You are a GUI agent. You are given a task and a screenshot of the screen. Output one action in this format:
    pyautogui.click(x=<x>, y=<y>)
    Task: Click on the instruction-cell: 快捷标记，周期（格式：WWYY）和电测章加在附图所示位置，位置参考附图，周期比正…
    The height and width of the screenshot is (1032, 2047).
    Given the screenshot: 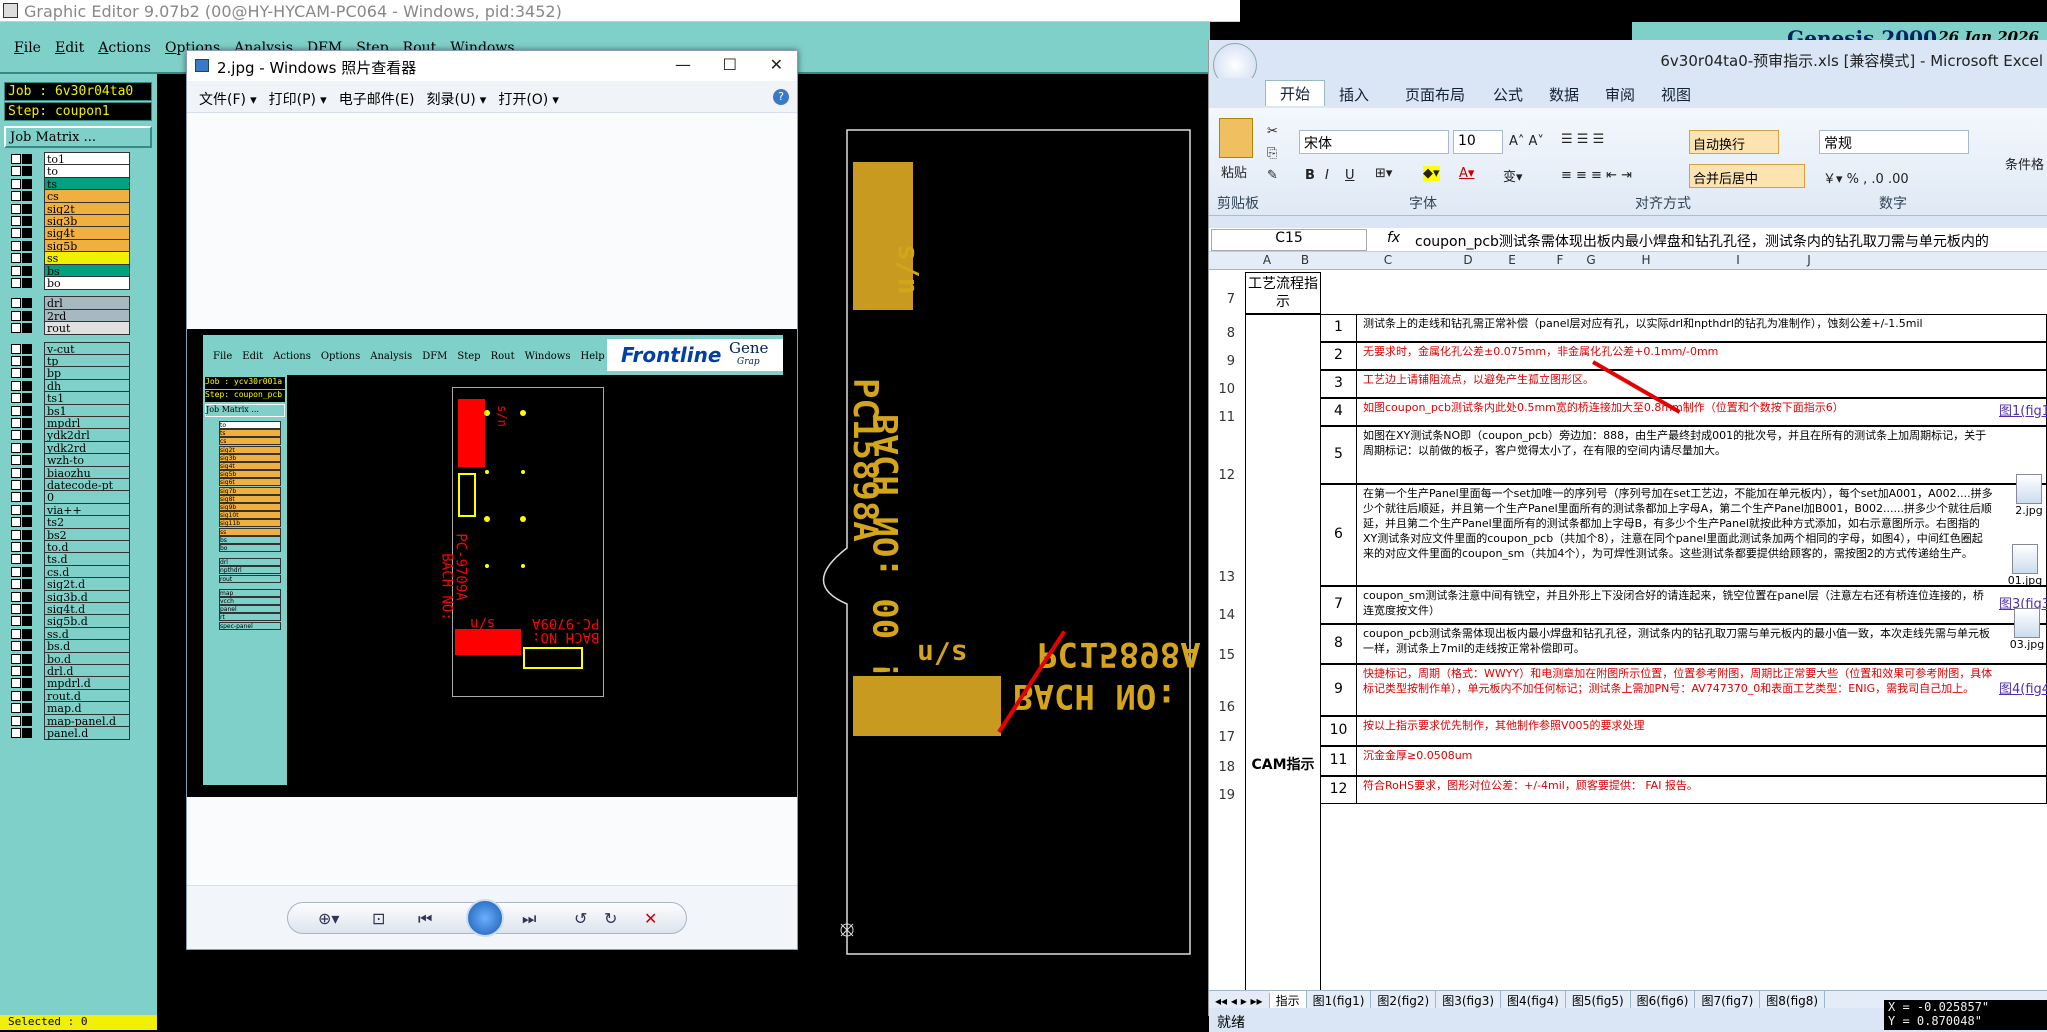 What is the action you would take?
    pyautogui.click(x=1678, y=690)
    